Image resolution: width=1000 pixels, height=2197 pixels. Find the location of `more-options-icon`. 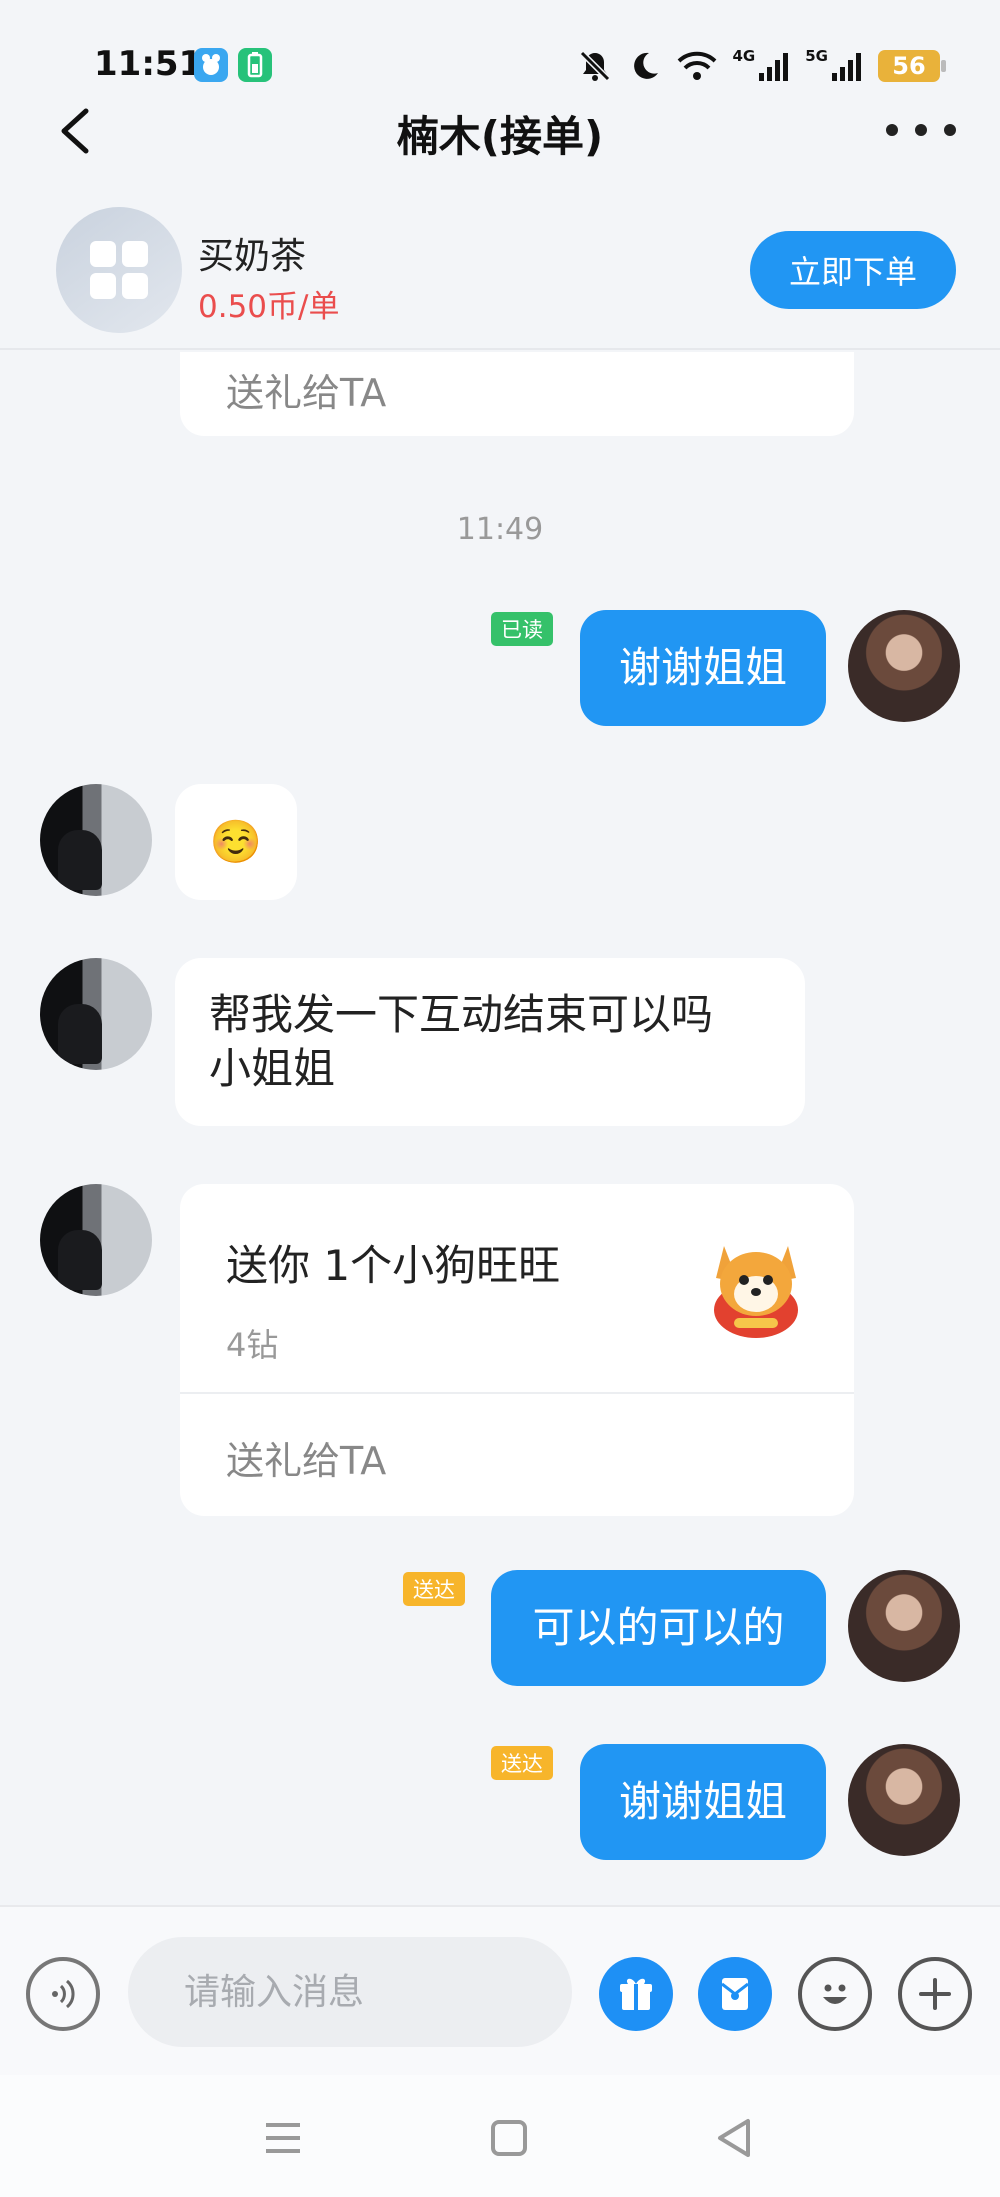

more-options-icon is located at coordinates (921, 130).